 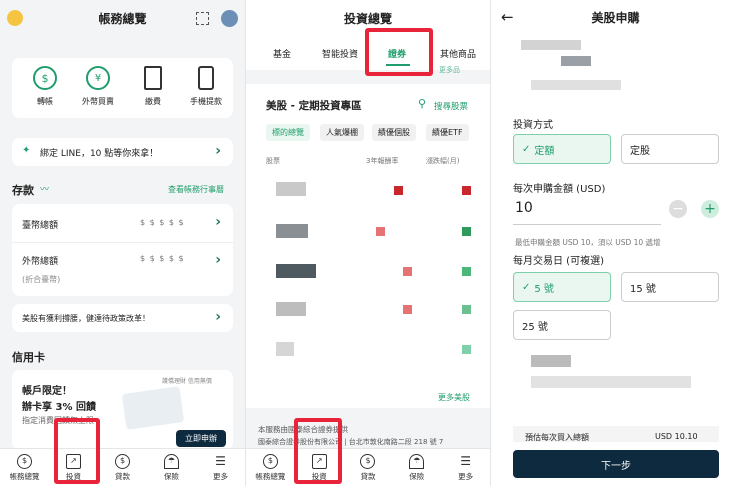 What do you see at coordinates (196, 189) in the screenshot?
I see `calendar-link: 查看帳務行事曆` at bounding box center [196, 189].